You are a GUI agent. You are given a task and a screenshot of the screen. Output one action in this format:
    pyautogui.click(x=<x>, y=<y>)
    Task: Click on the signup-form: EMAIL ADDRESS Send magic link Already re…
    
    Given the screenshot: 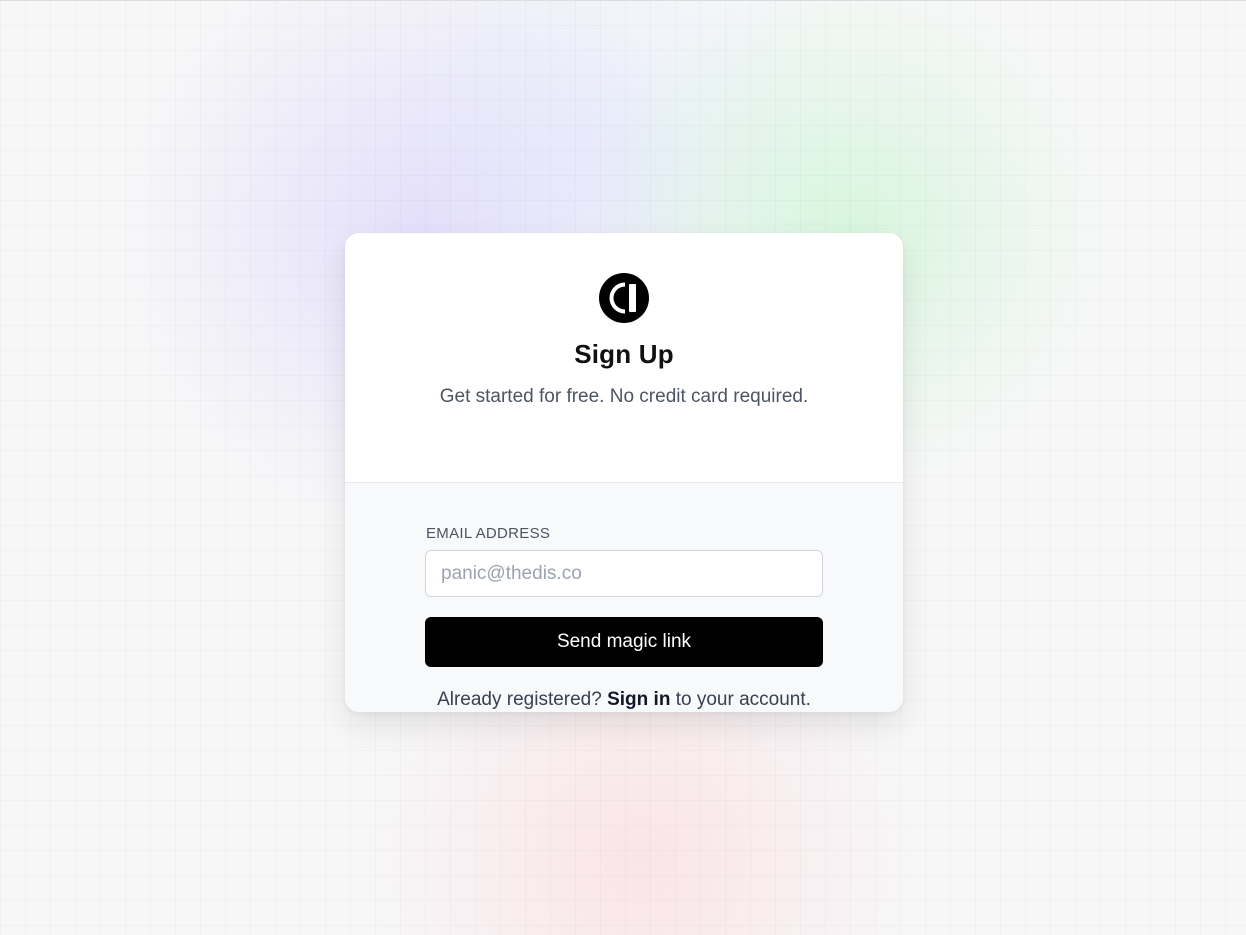 What is the action you would take?
    pyautogui.click(x=624, y=597)
    